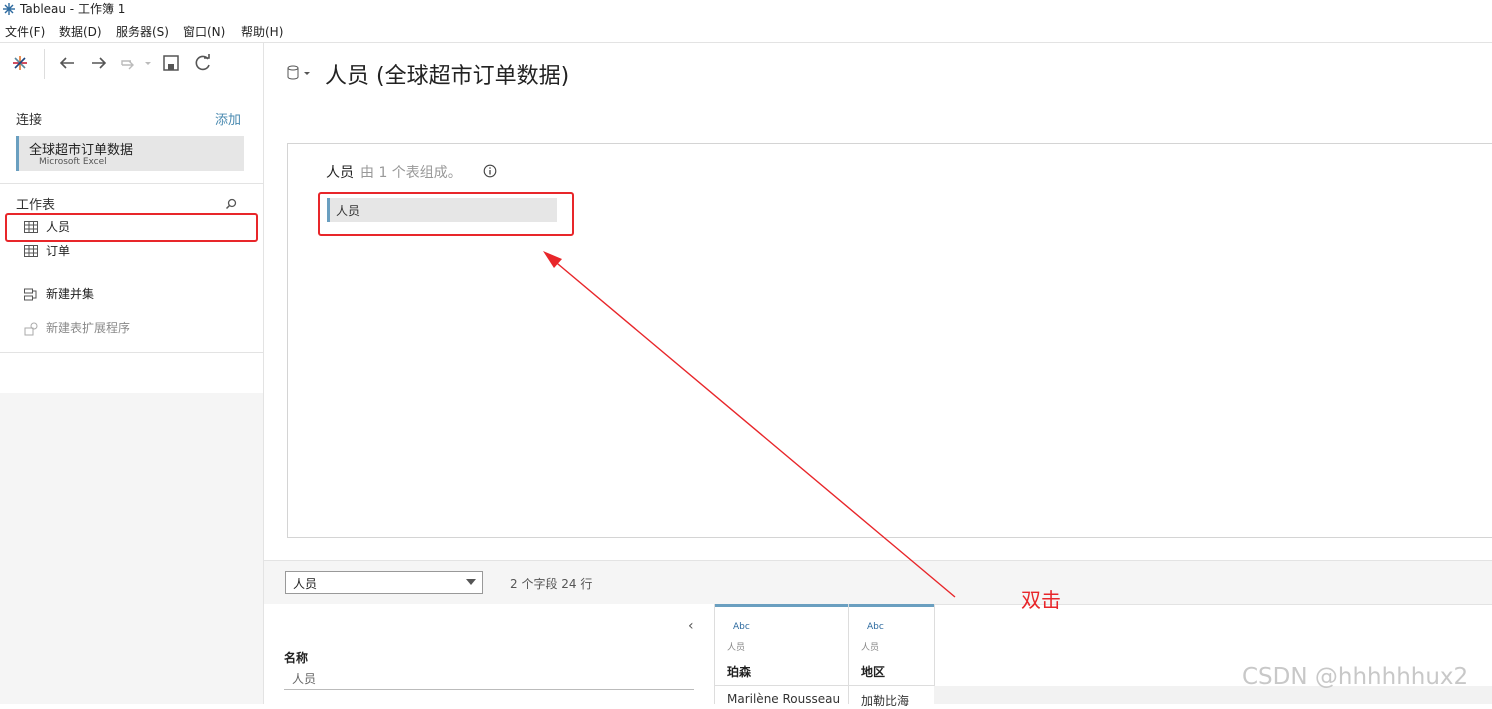  What do you see at coordinates (749, 424) in the screenshot?
I see `annotation-arrow` at bounding box center [749, 424].